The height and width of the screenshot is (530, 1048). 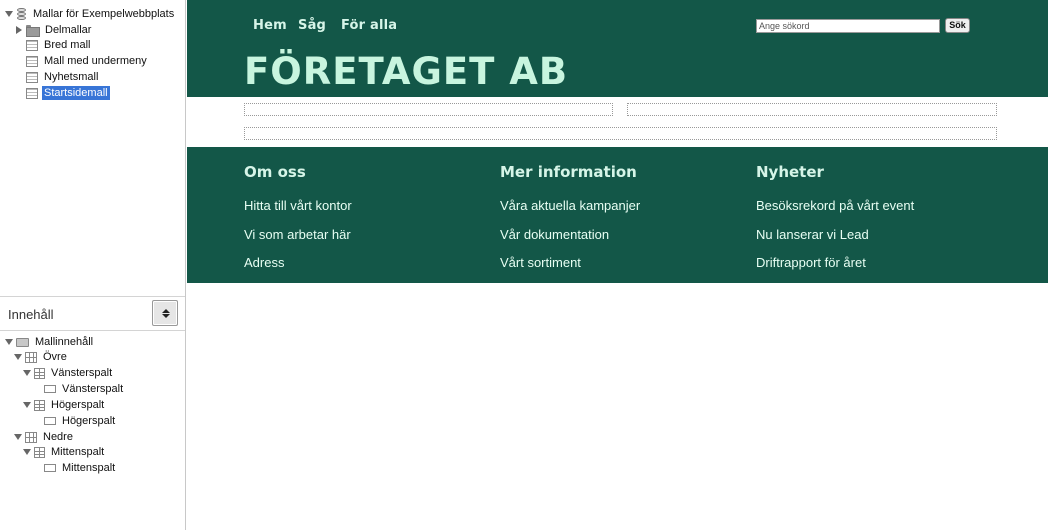 What do you see at coordinates (71, 77) in the screenshot?
I see `tree-label: Nyhetsmall` at bounding box center [71, 77].